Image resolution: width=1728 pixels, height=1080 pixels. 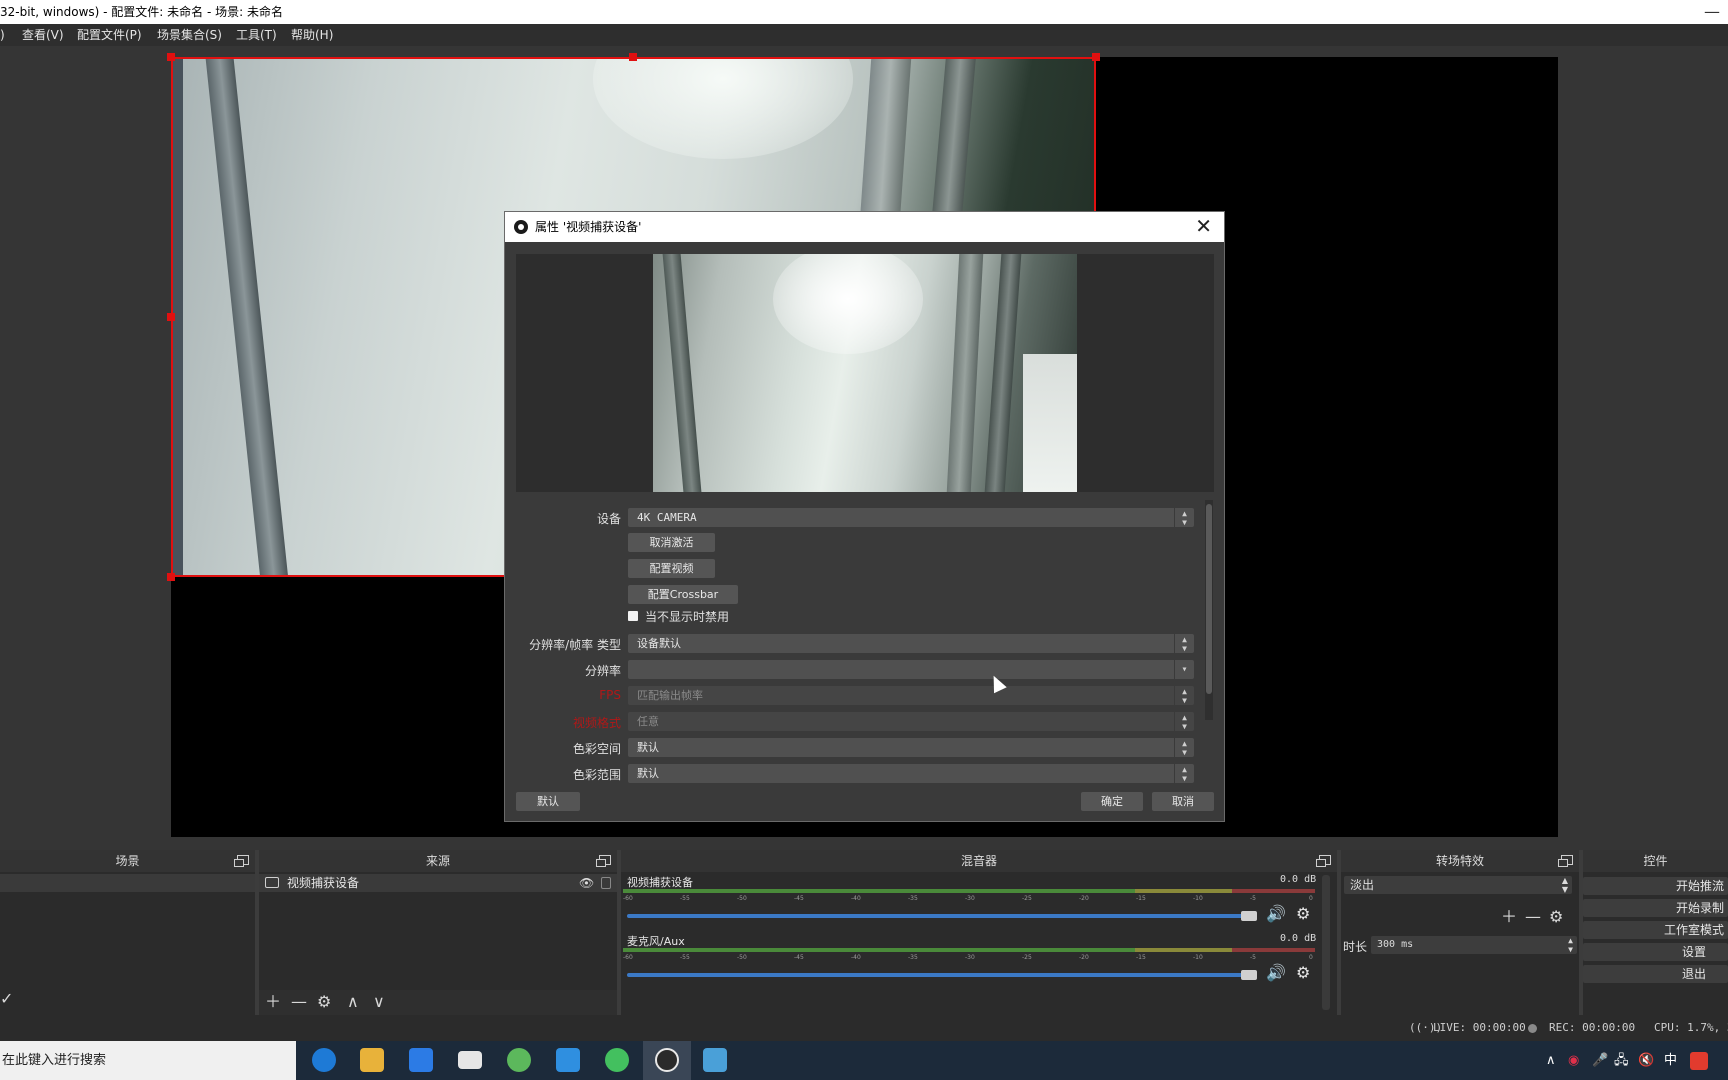 I want to click on move-down-icon: ∨, so click(x=379, y=1002).